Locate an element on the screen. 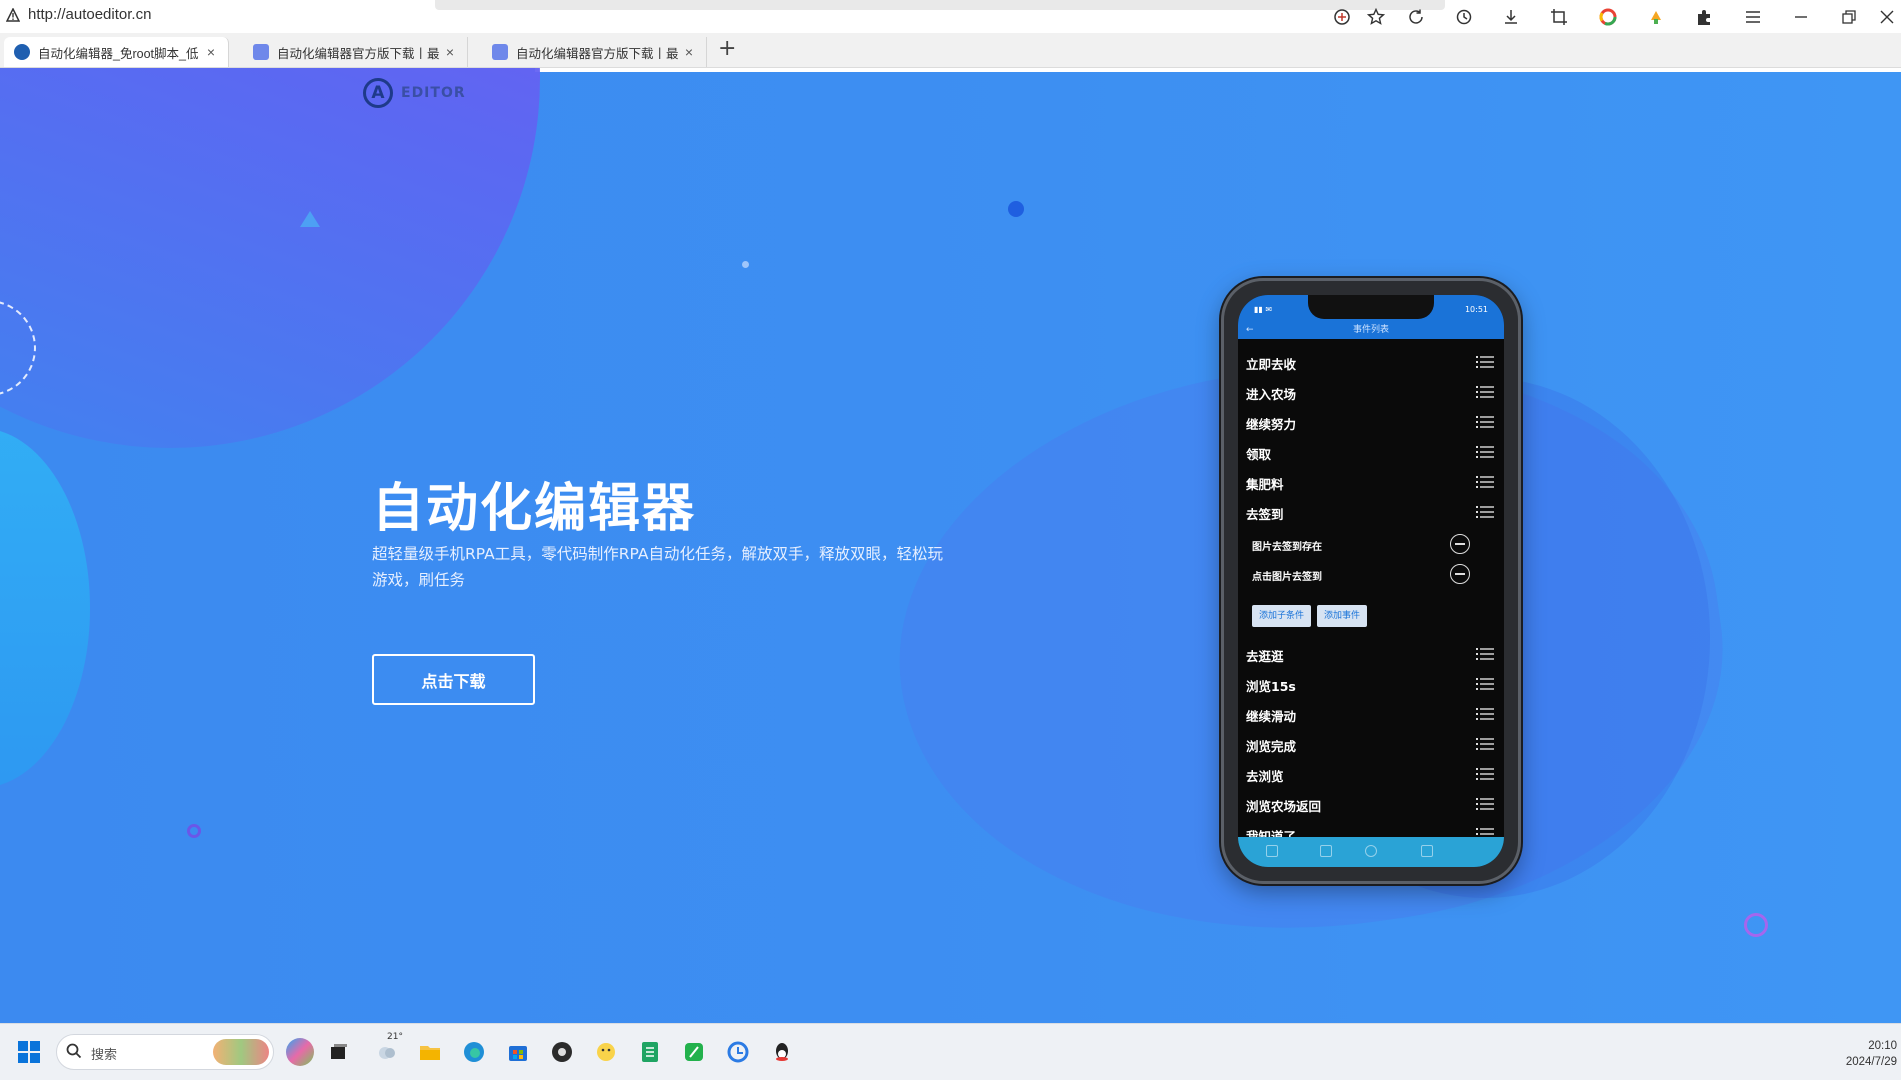 The height and width of the screenshot is (1080, 1901). phone-event-row: 去浏览 is located at coordinates (1371, 774).